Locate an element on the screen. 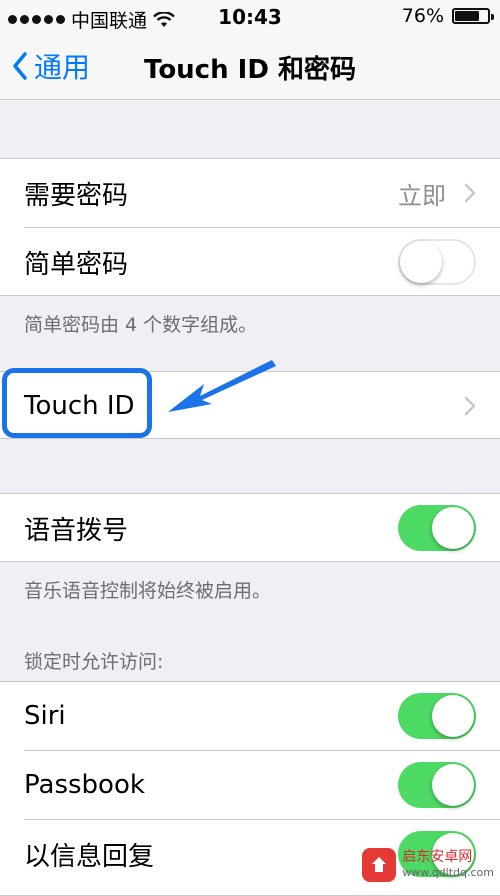 This screenshot has width=500, height=896. touch-id-group: Touch ID is located at coordinates (250, 405).